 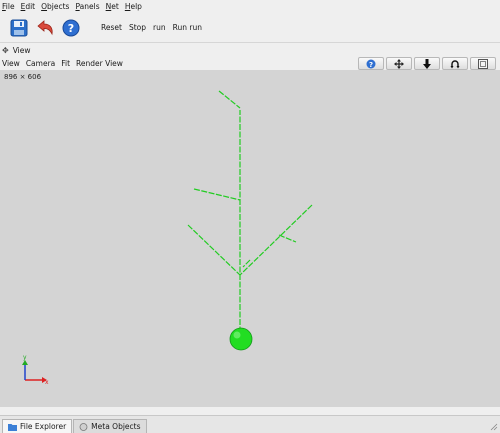 I want to click on right-twig, so click(x=287, y=238).